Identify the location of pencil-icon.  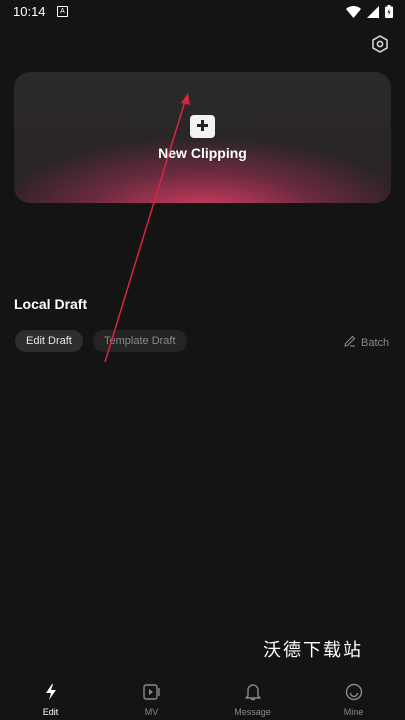
(350, 342).